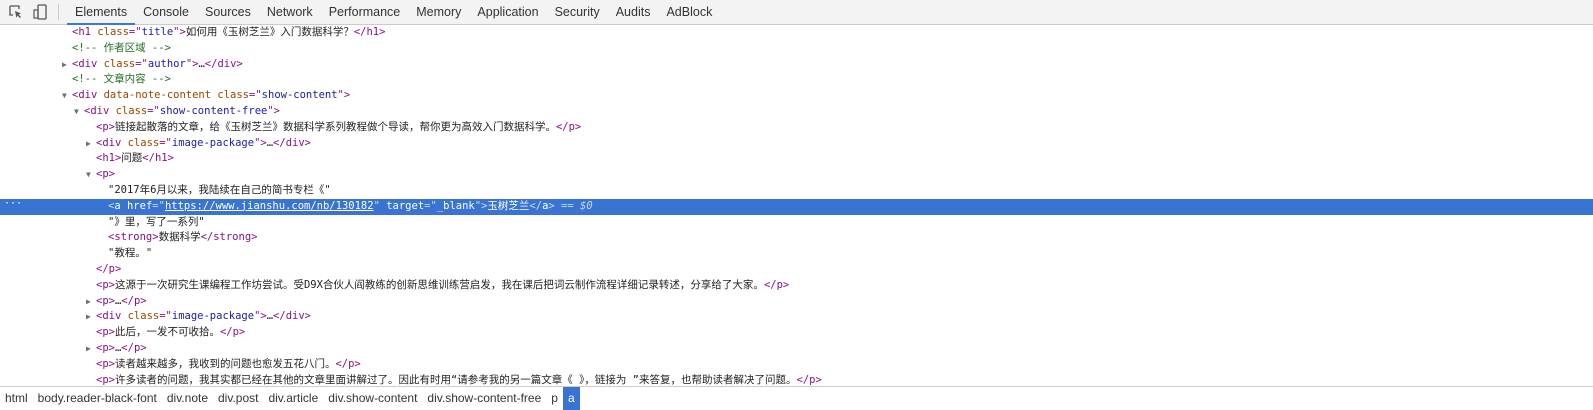 The image size is (1593, 410). Describe the element at coordinates (796, 191) in the screenshot. I see `dom-node-row: "2017年6月以来，我陆续在自己的简书专栏《"` at that location.